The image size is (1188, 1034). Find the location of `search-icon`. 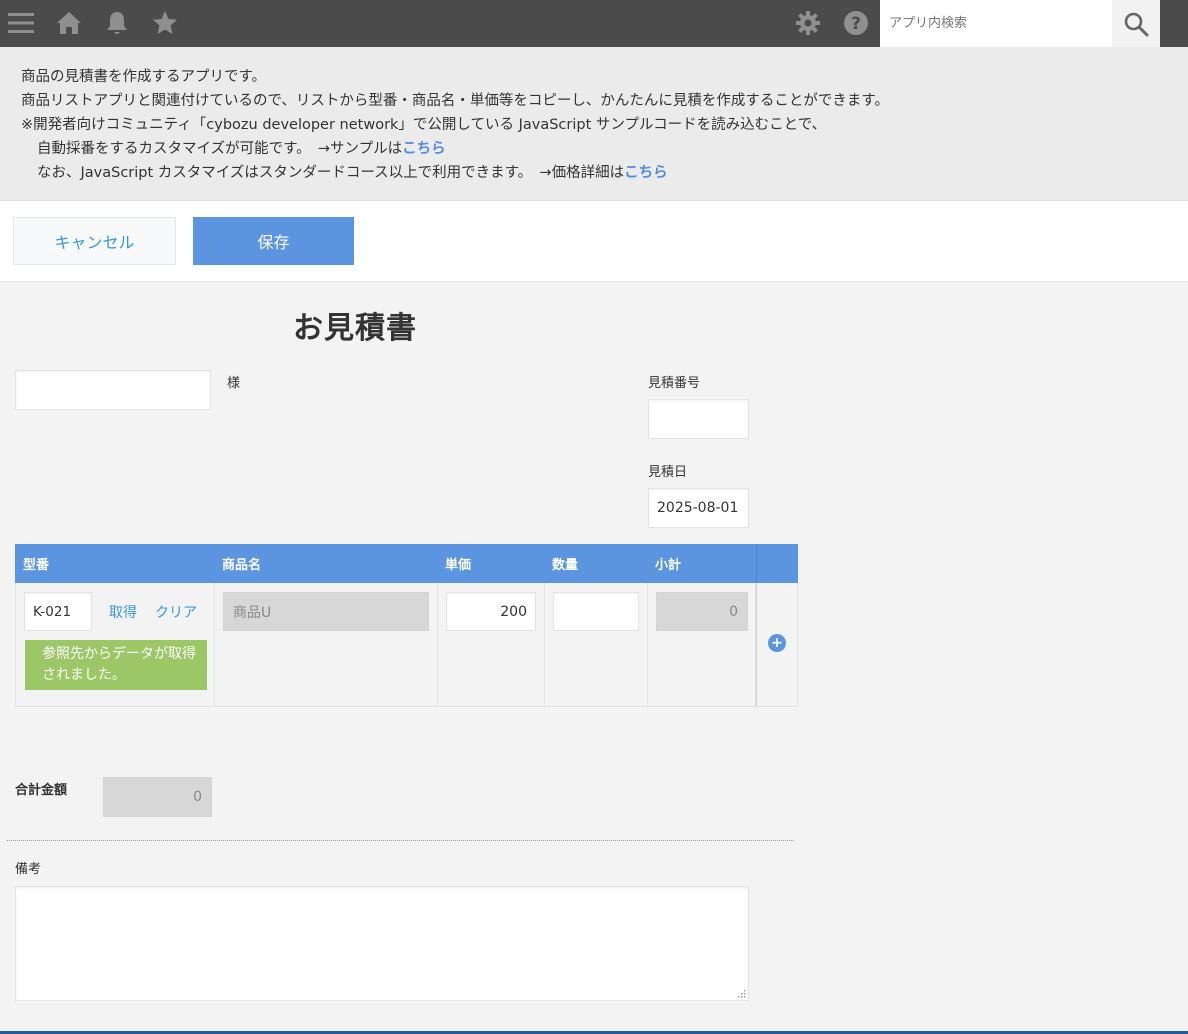

search-icon is located at coordinates (1136, 24).